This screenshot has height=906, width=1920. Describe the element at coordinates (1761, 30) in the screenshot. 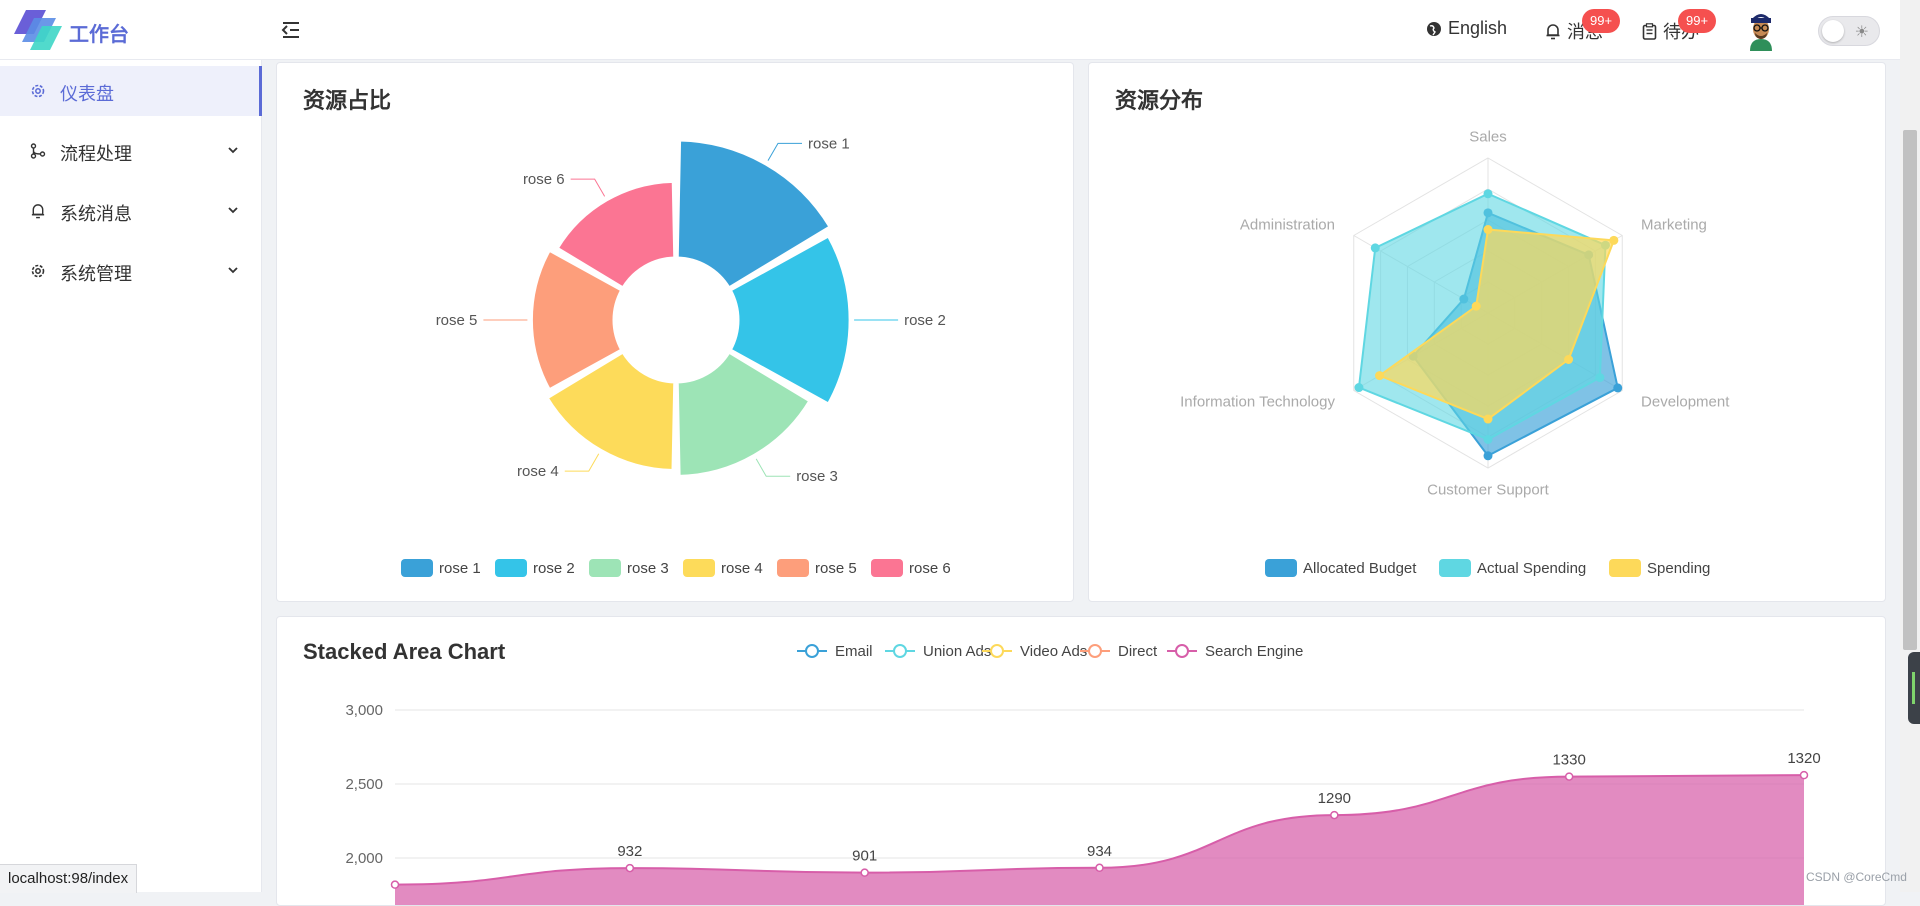

I see `user-avatar` at that location.